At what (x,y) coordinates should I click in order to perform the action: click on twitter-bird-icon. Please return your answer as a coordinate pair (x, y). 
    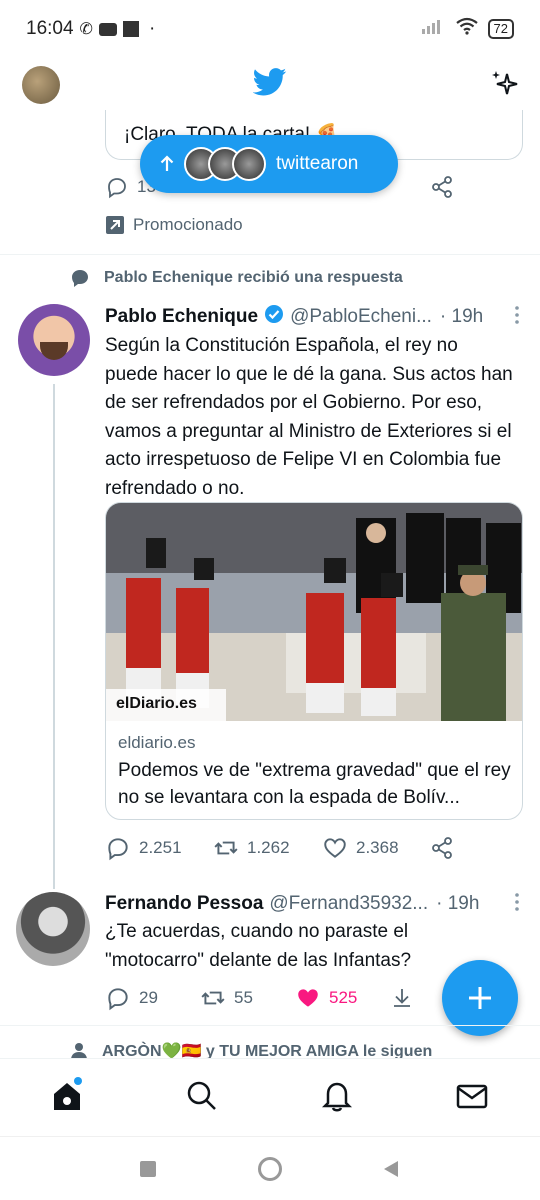
    Looking at the image, I should click on (269, 84).